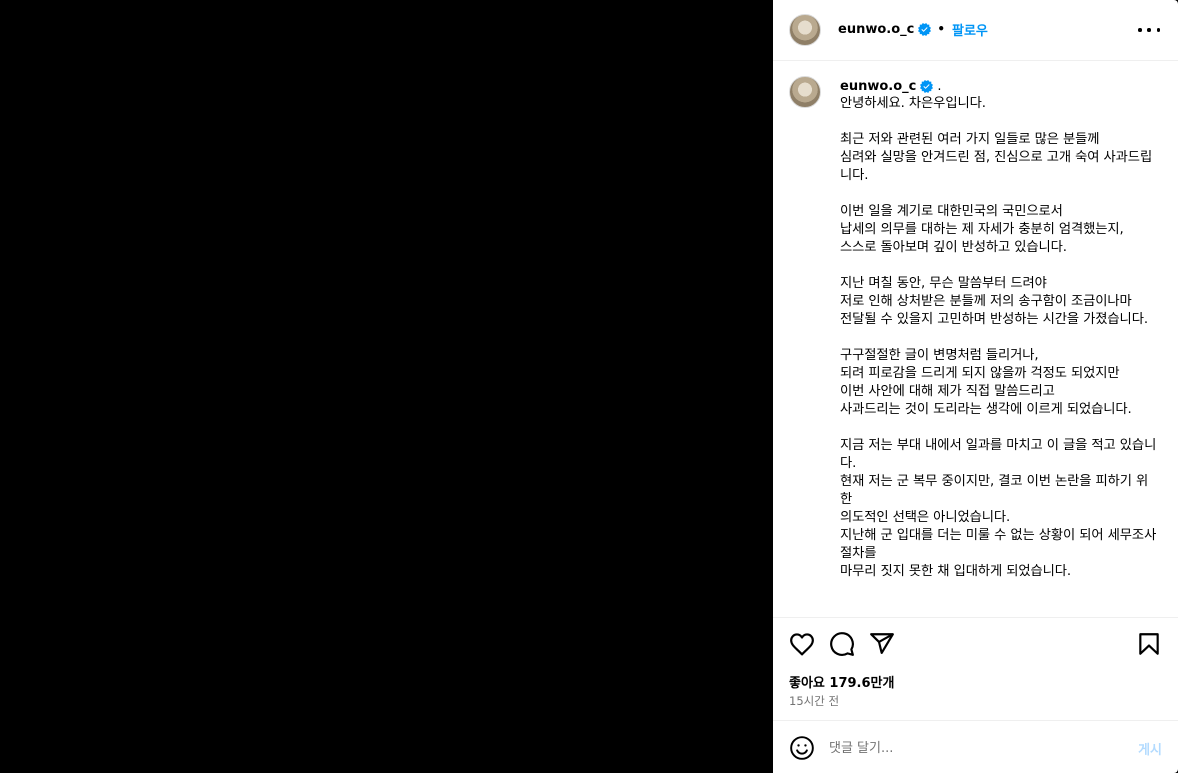 This screenshot has height=773, width=1178. I want to click on emoji-icon, so click(802, 748).